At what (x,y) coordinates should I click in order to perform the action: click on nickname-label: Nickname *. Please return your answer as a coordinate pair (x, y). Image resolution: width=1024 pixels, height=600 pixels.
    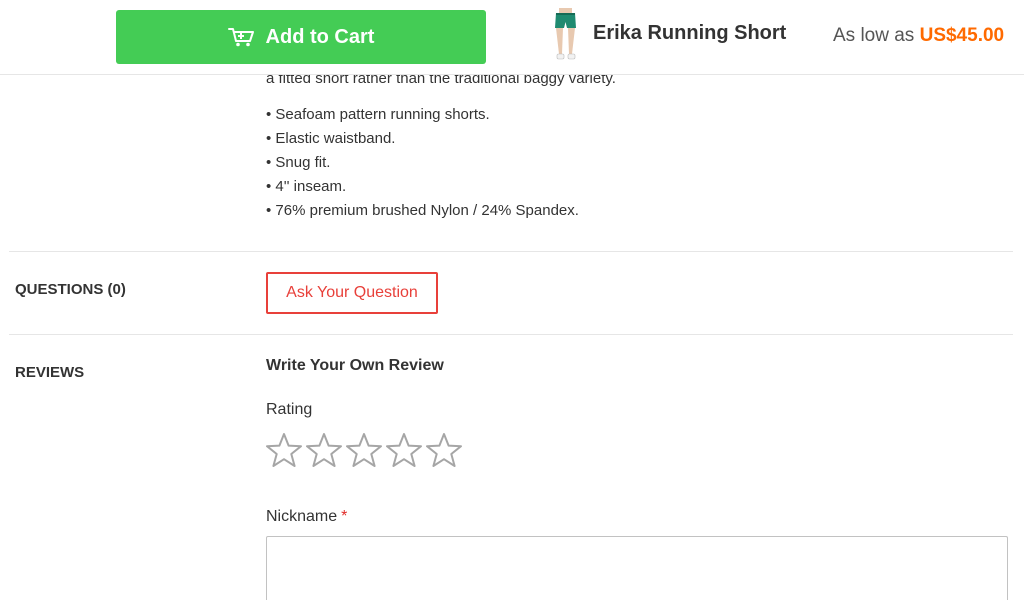
    Looking at the image, I should click on (306, 517).